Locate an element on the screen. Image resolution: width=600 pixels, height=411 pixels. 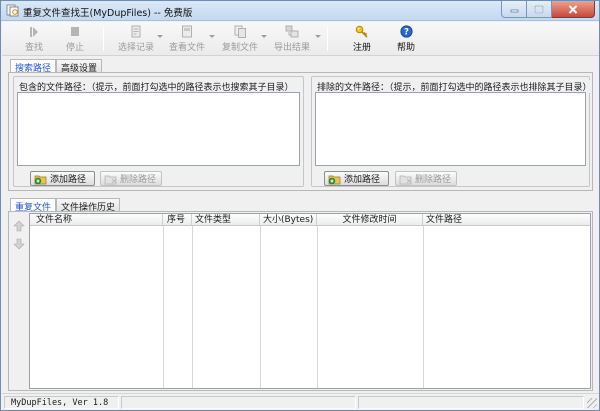
view-file-button: 查看文件 is located at coordinates (187, 39).